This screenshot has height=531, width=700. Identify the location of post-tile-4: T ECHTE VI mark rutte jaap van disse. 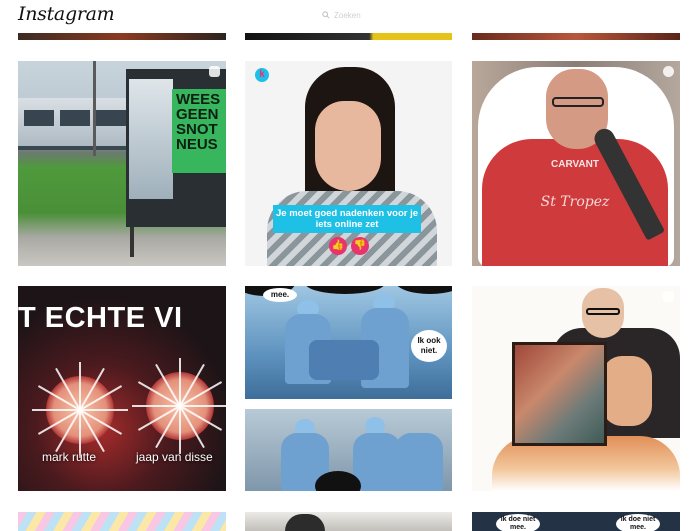
(122, 388).